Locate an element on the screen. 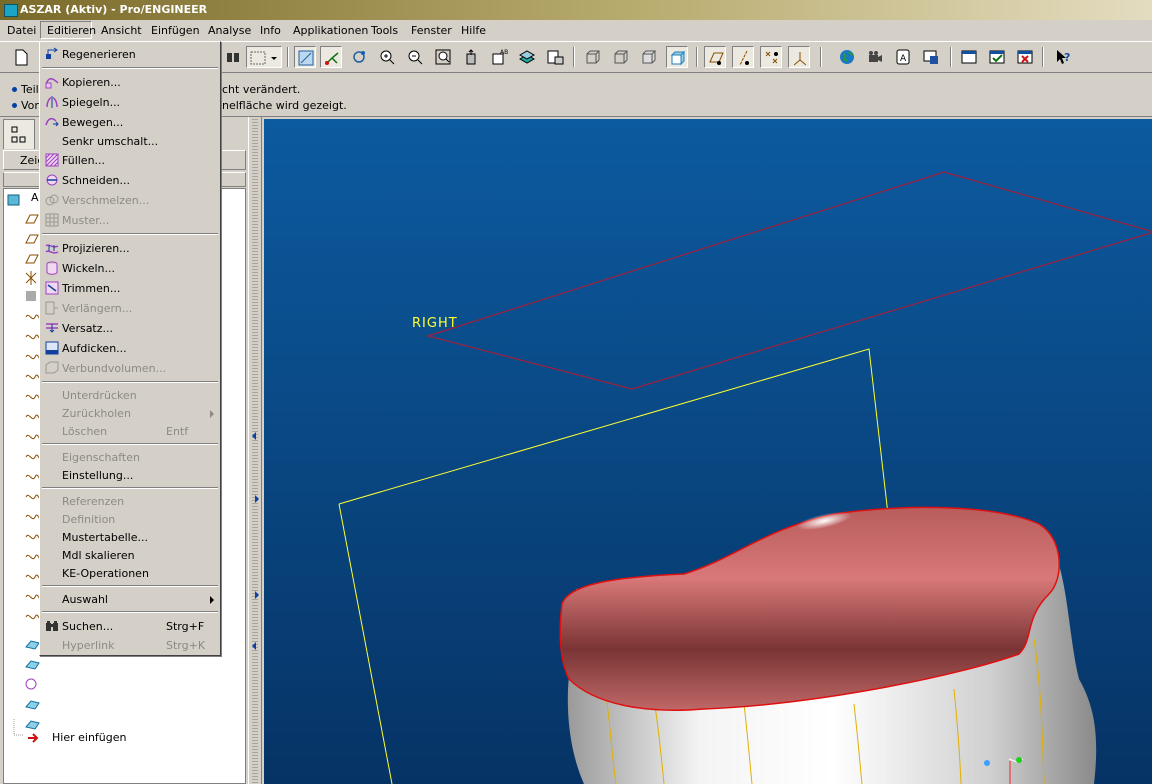 Image resolution: width=1152 pixels, height=784 pixels. window-activate-icon is located at coordinates (969, 57).